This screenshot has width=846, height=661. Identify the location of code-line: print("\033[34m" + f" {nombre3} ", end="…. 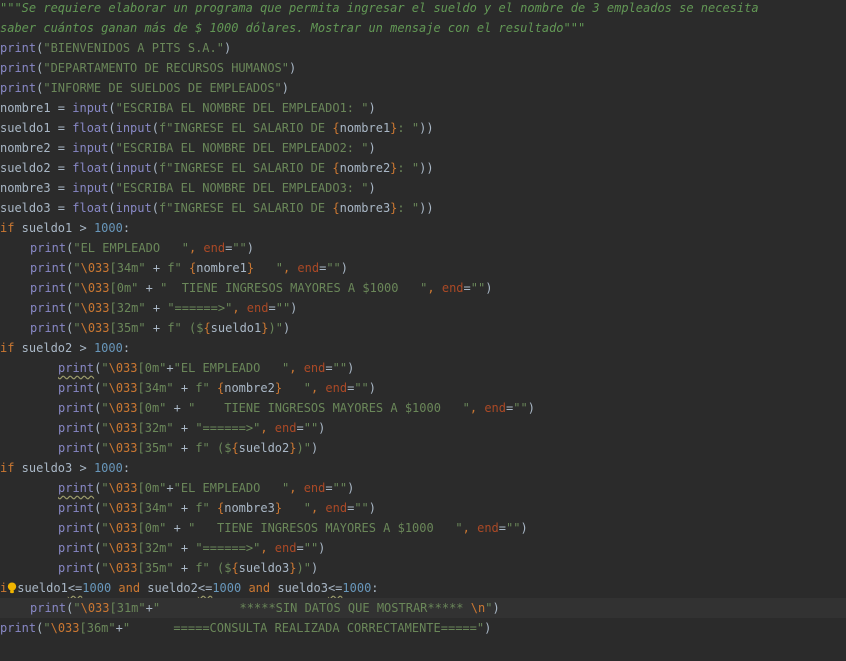
(423, 508).